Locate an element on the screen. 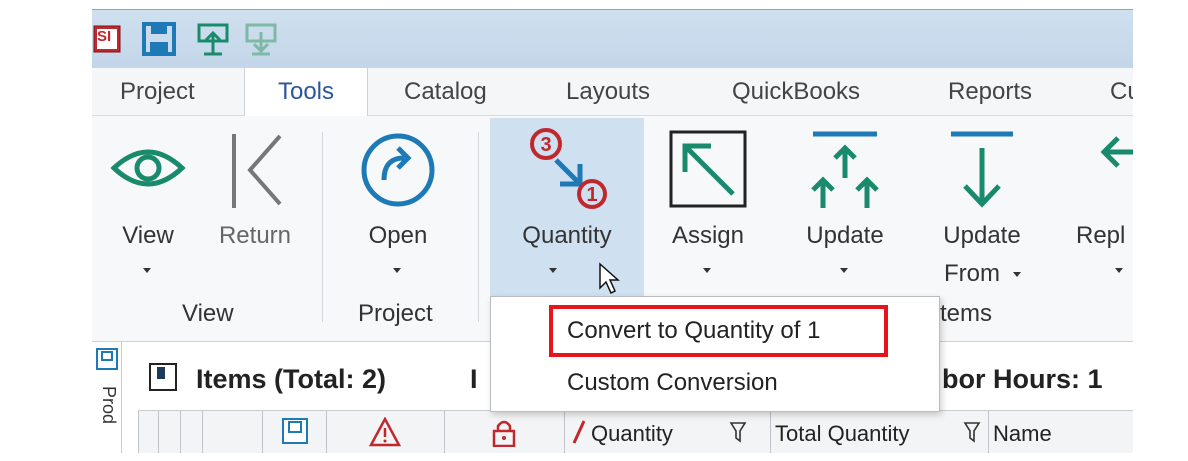 The height and width of the screenshot is (461, 1188). grid-column-total-quantity-label: Total Quantity is located at coordinates (842, 433).